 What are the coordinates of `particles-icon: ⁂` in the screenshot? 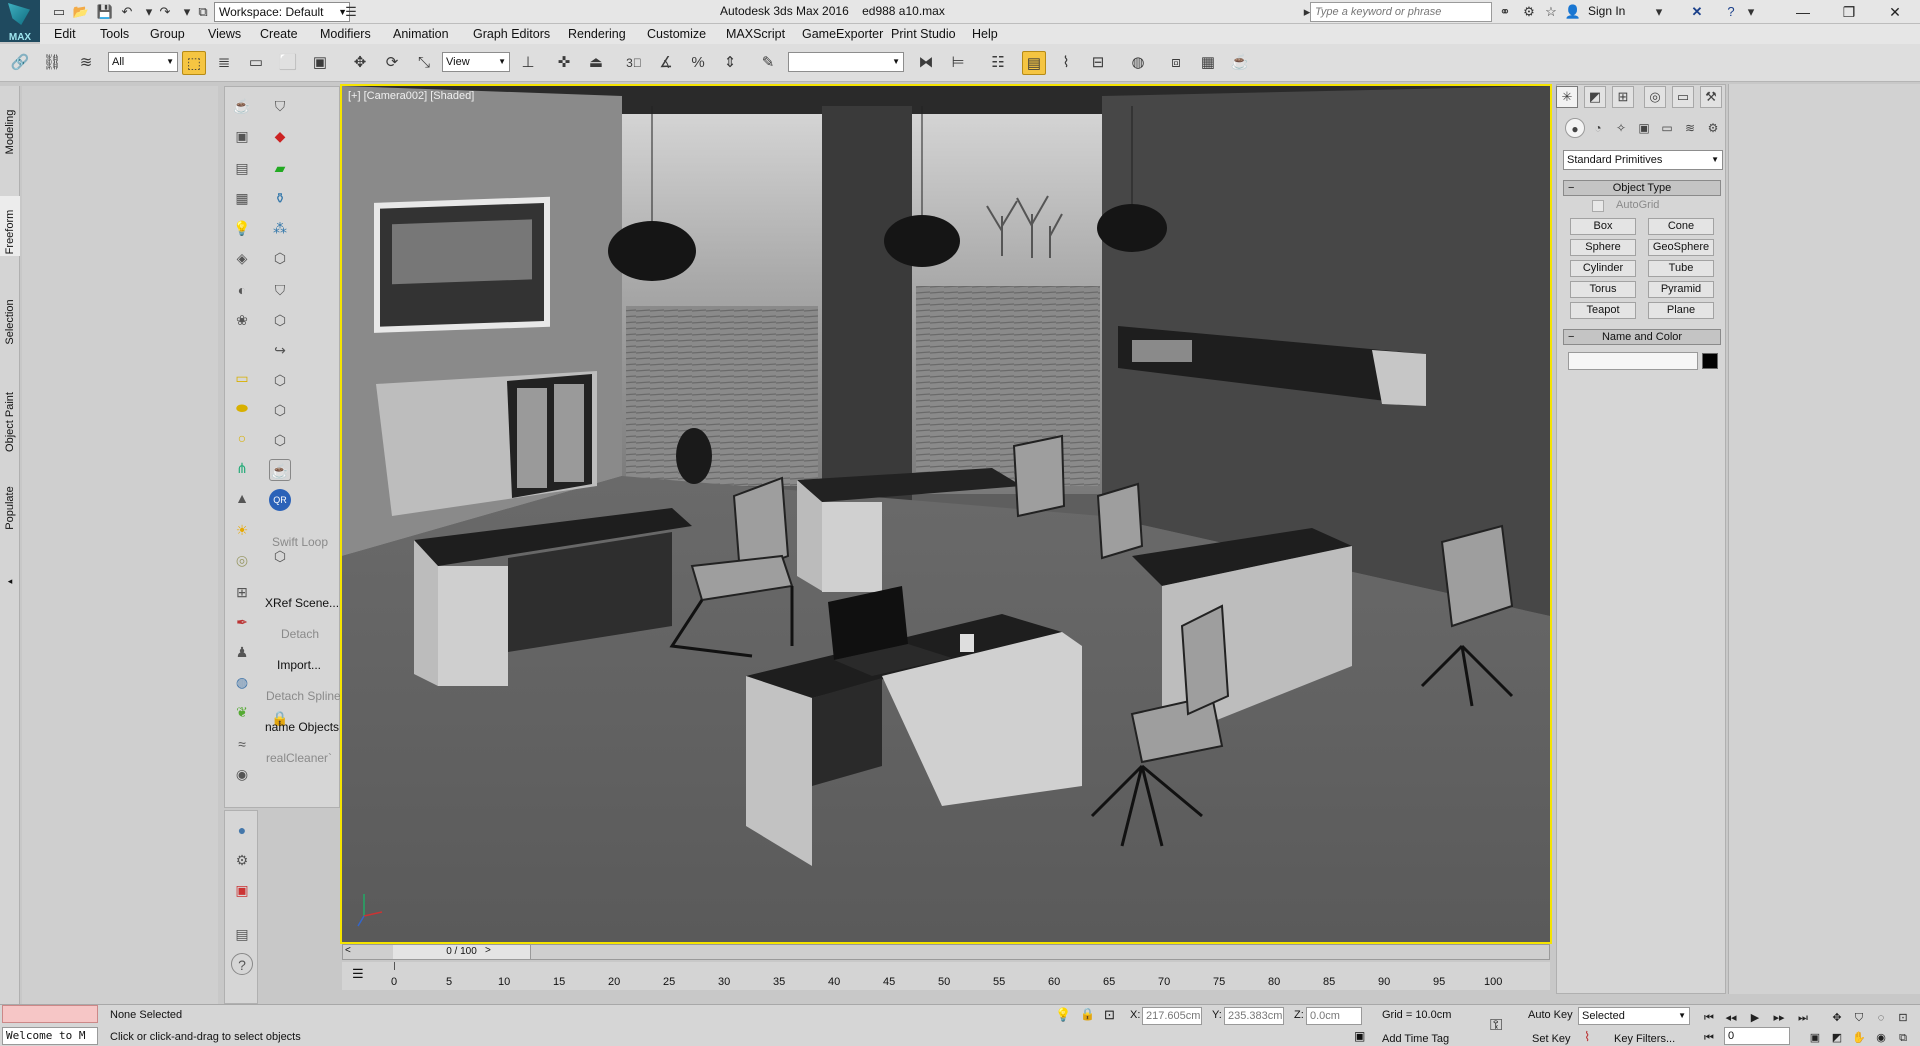 It's located at (280, 228).